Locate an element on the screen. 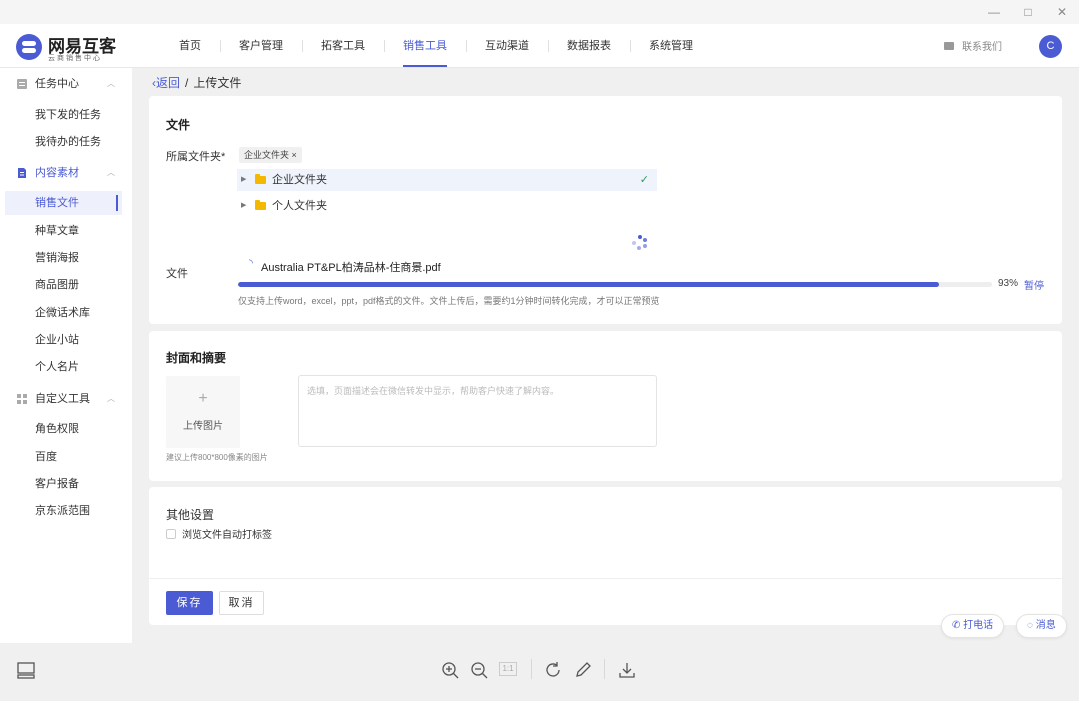  uploaded-filename: Australia PT&PL柏涛品林-住商景.pdf is located at coordinates (351, 268).